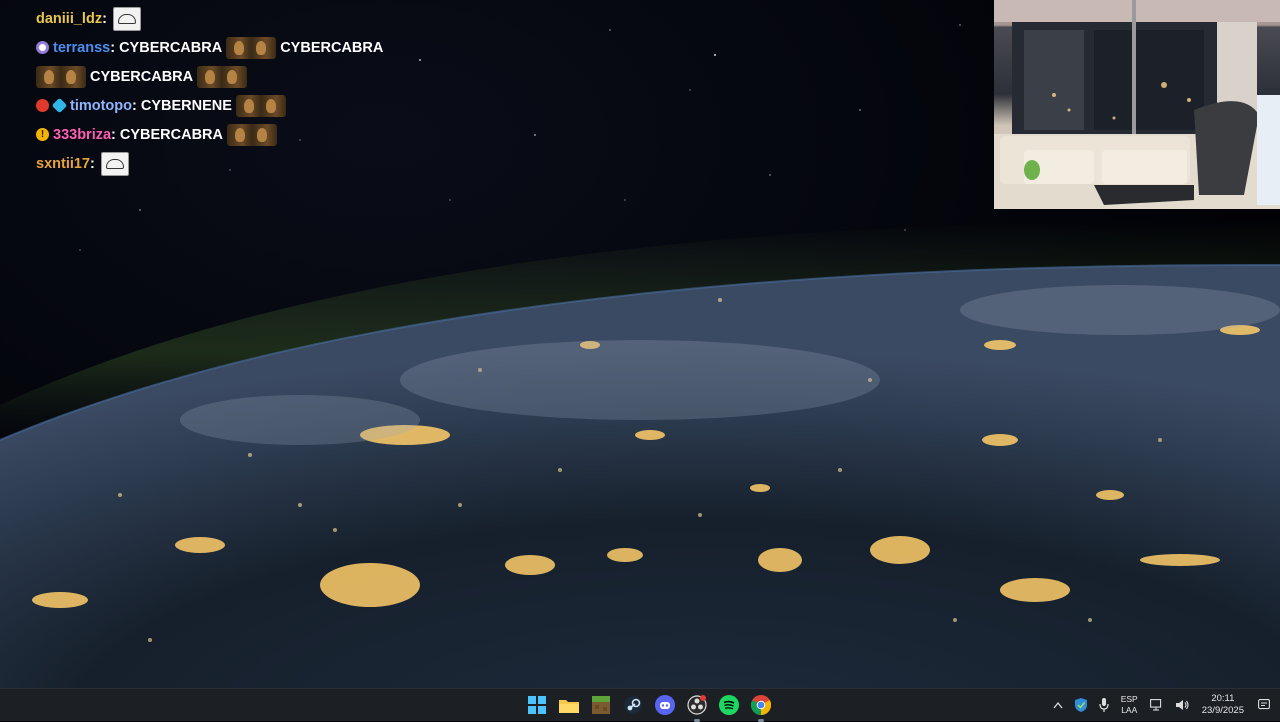  I want to click on chat-username: 333briza, so click(82, 134).